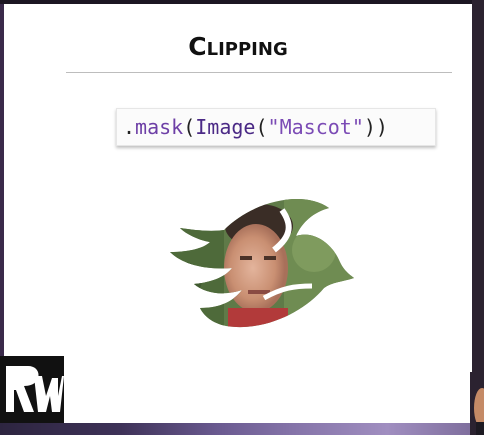 The width and height of the screenshot is (484, 435). Describe the element at coordinates (225, 127) in the screenshot. I see `code-type: Image` at that location.